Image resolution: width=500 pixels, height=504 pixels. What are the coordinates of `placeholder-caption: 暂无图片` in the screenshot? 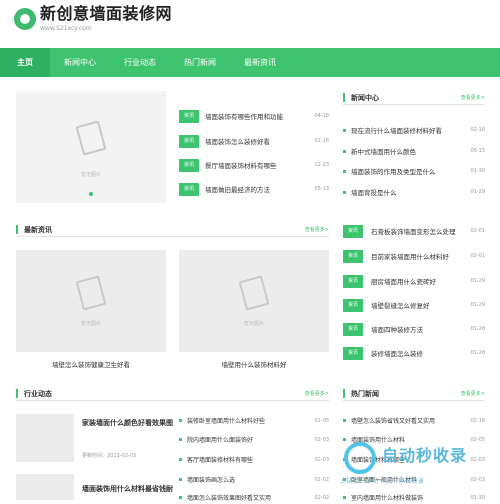 It's located at (90, 175).